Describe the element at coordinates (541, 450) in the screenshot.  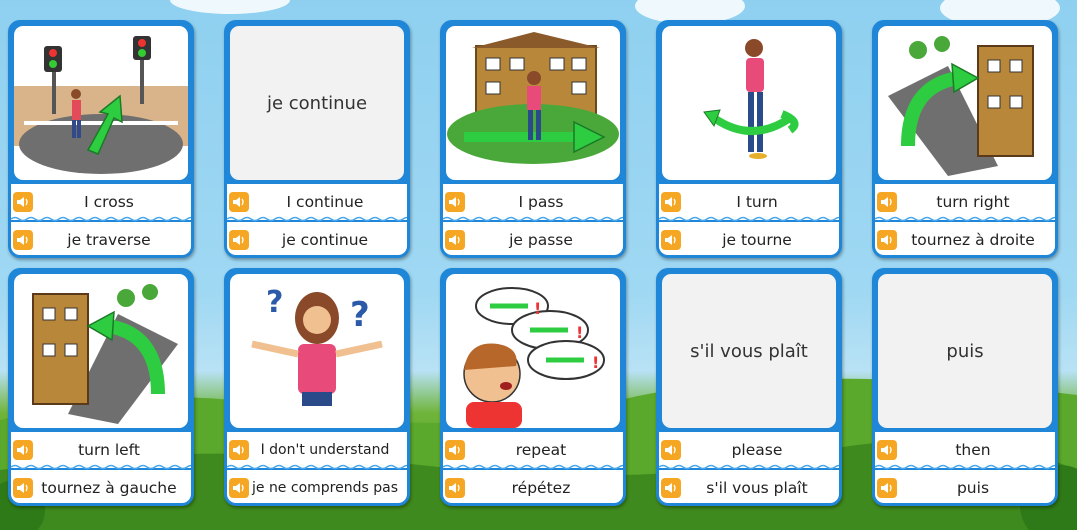
I see `english-label: repeat` at that location.